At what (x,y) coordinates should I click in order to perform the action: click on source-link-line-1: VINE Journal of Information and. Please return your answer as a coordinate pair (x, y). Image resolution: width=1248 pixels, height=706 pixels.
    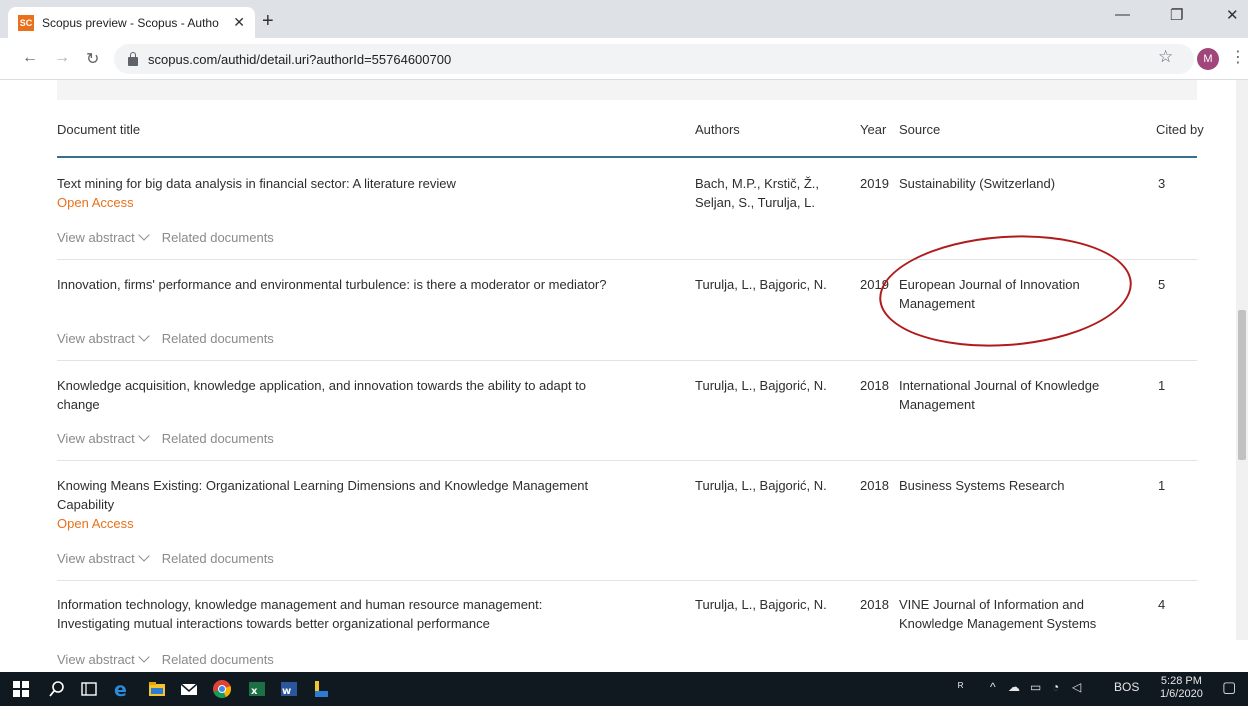
    Looking at the image, I should click on (991, 605).